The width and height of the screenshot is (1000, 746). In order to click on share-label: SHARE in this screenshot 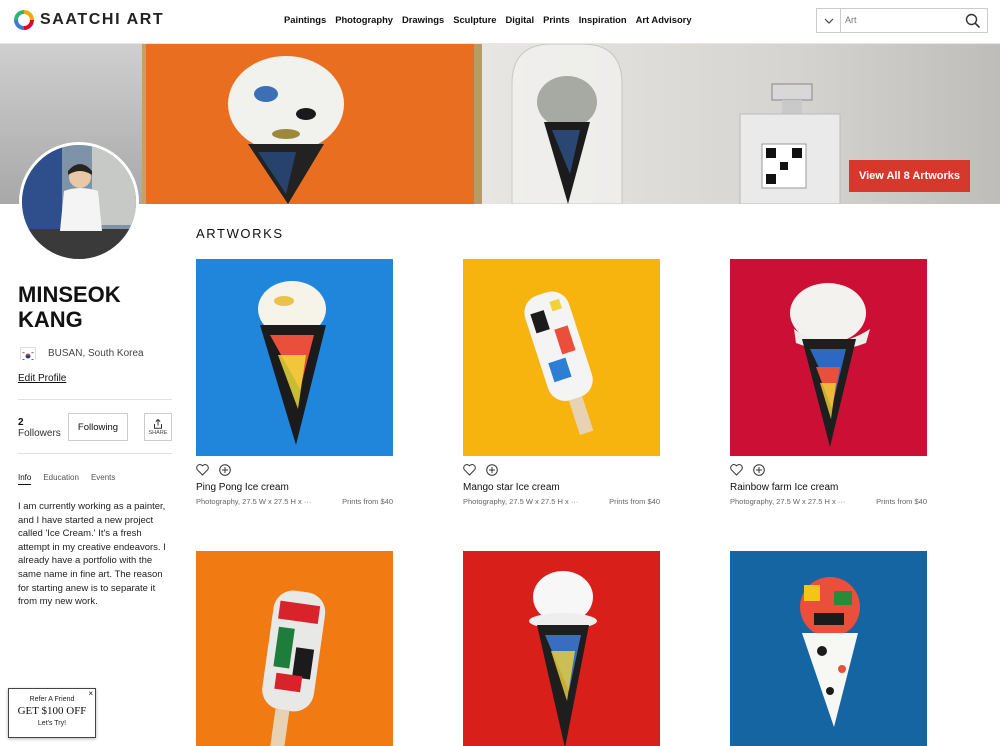, I will do `click(158, 432)`.